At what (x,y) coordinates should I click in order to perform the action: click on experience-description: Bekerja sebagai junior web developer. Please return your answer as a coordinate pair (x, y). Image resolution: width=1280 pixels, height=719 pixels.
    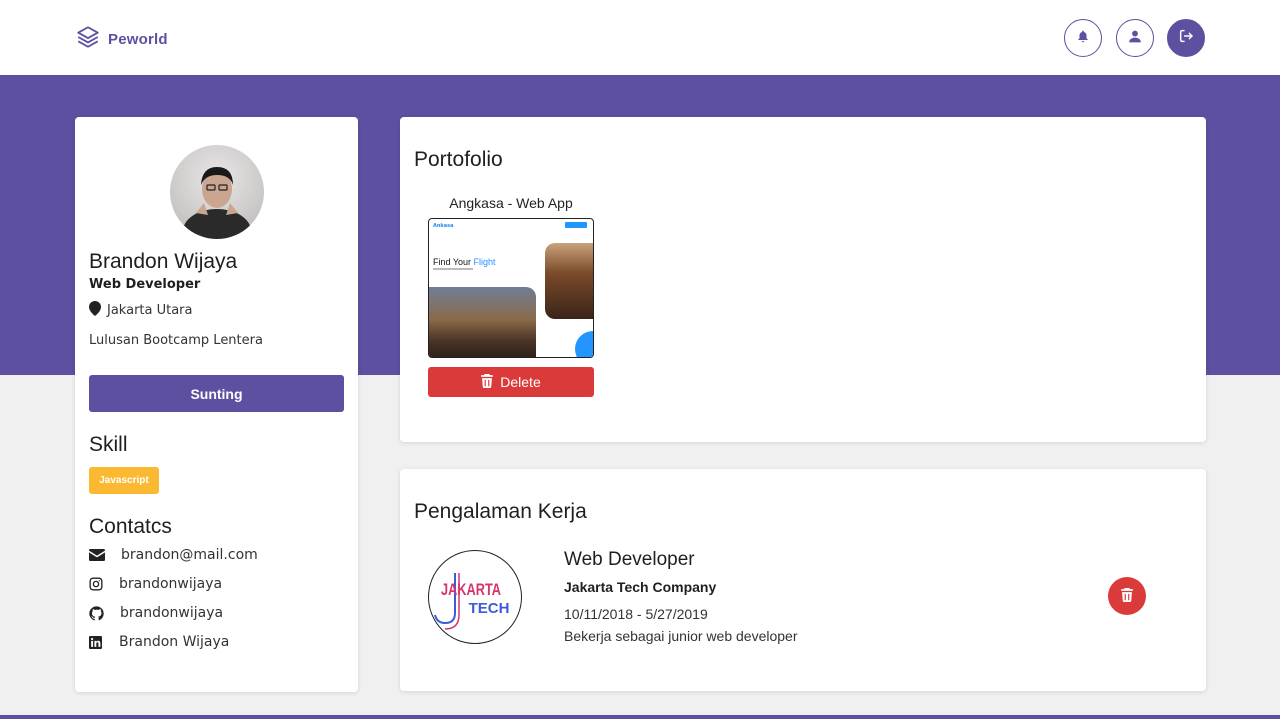
    Looking at the image, I should click on (681, 636).